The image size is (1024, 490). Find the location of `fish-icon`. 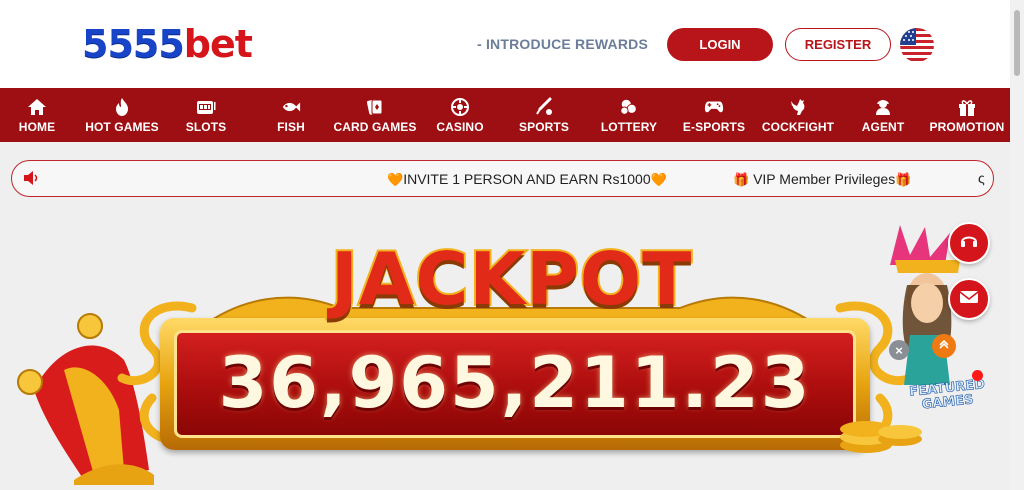

fish-icon is located at coordinates (291, 107).